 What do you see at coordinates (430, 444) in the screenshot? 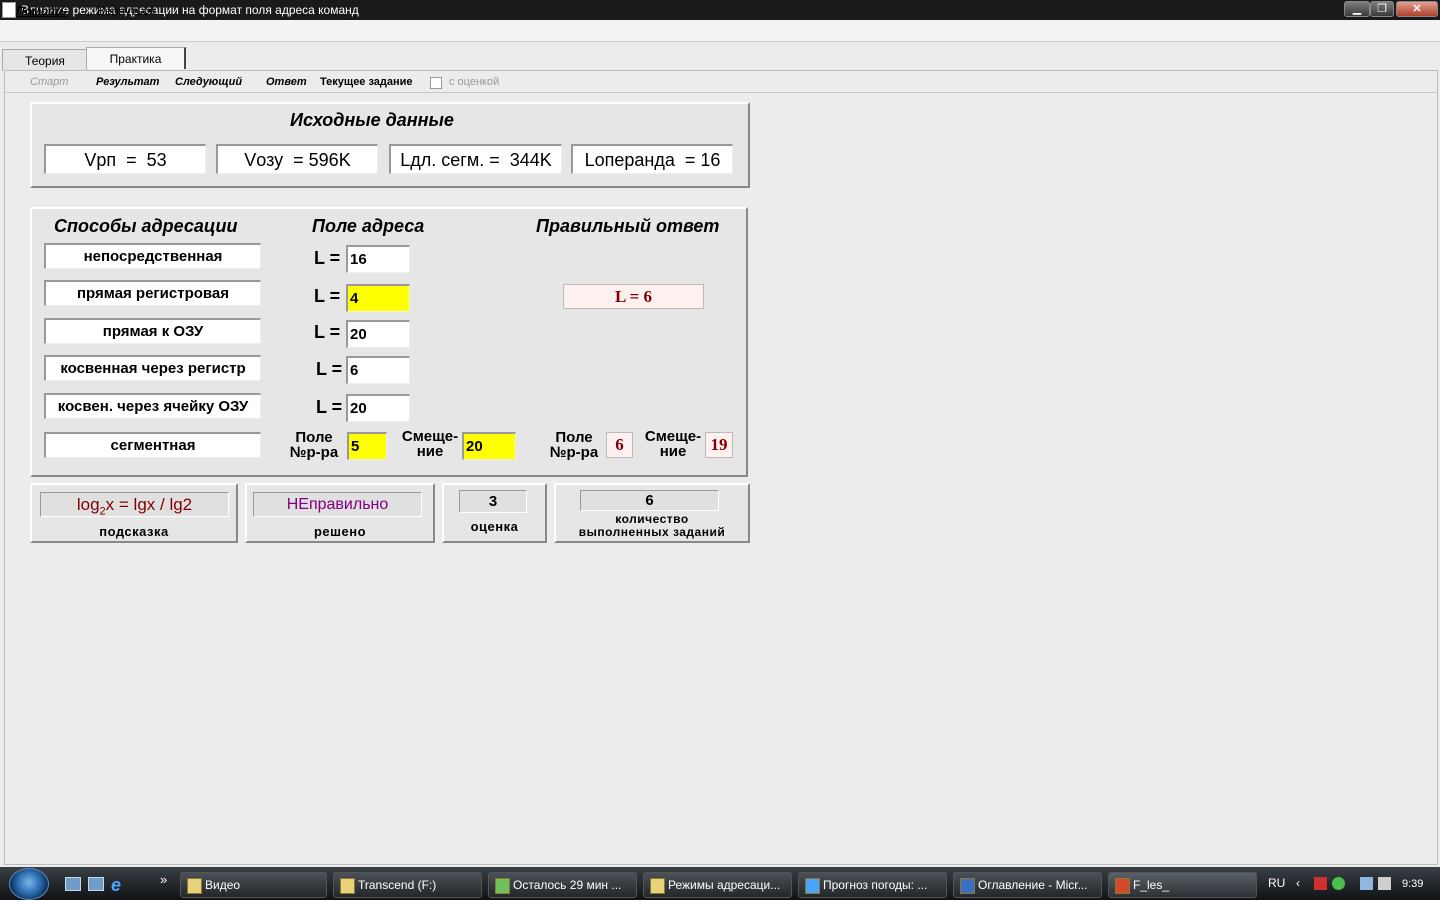
I see `segment-offset-label: Смеще- ние` at bounding box center [430, 444].